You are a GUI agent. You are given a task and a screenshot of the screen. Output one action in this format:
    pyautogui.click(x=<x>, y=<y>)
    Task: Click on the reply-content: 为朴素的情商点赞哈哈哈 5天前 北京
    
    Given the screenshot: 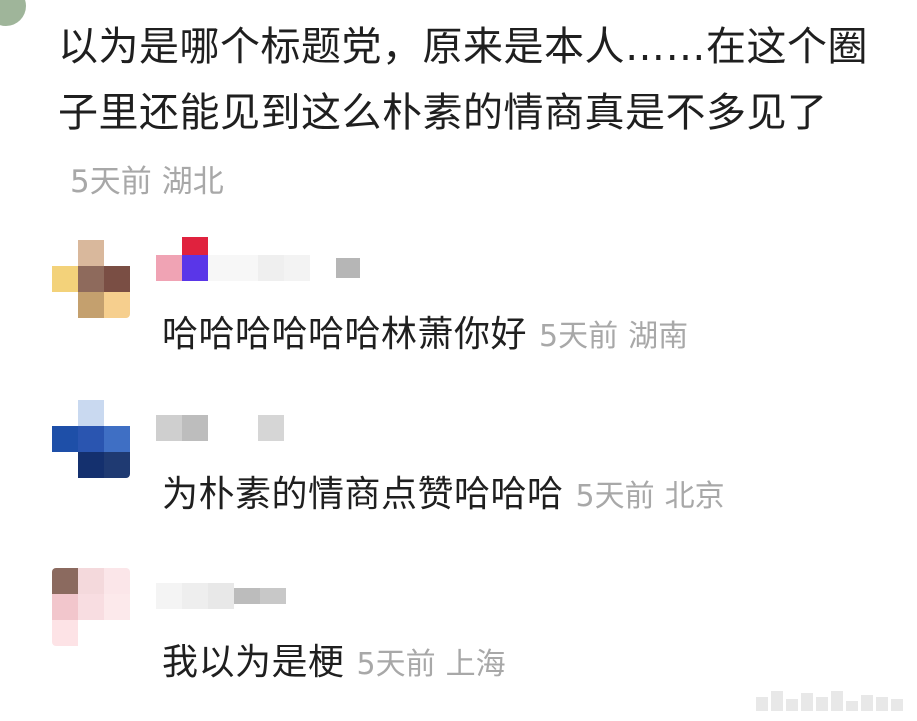 What is the action you would take?
    pyautogui.click(x=443, y=496)
    